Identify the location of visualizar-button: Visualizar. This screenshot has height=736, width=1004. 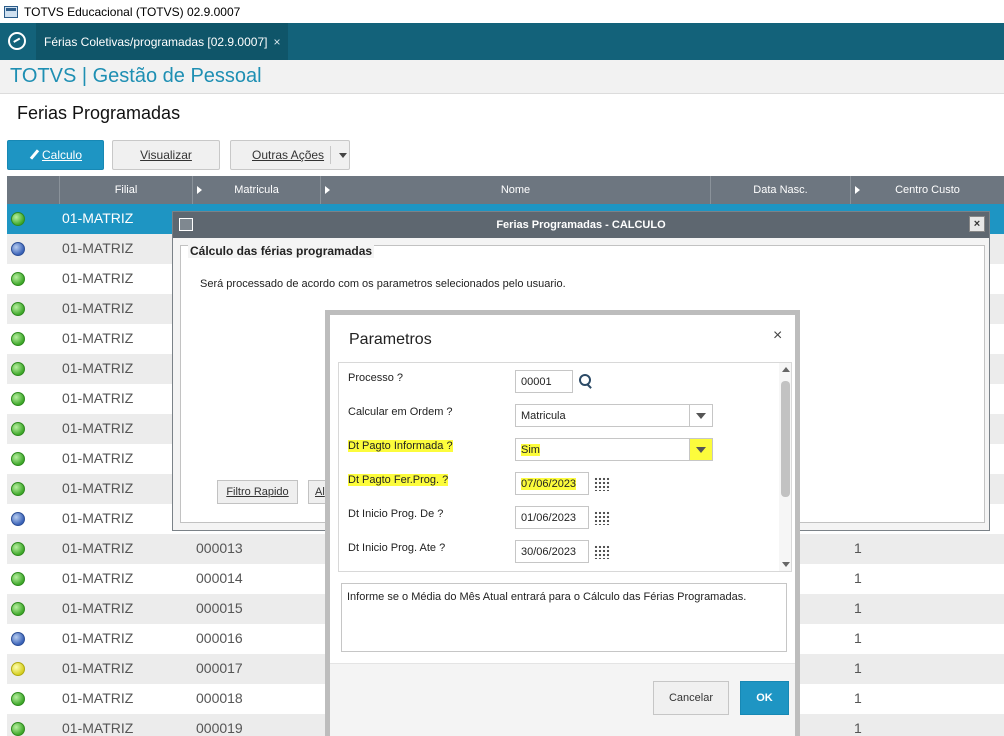
(166, 155).